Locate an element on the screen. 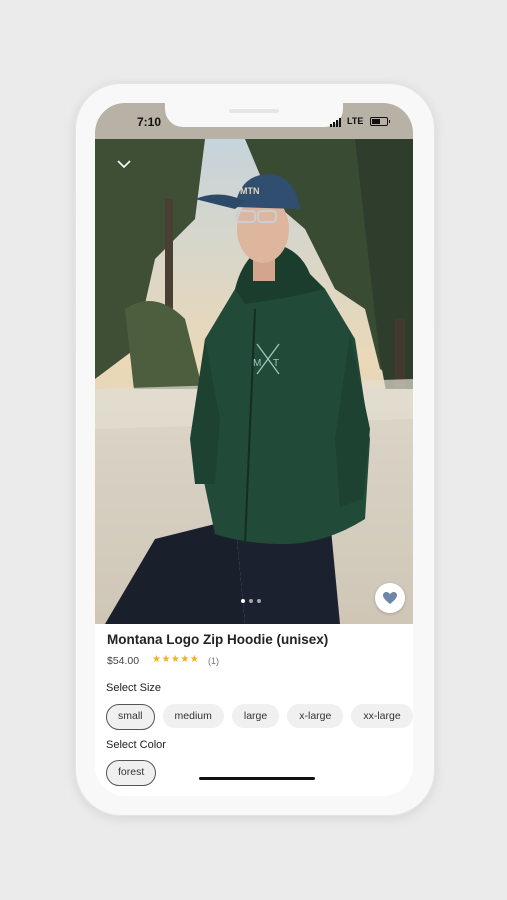  heart-icon is located at coordinates (390, 598).